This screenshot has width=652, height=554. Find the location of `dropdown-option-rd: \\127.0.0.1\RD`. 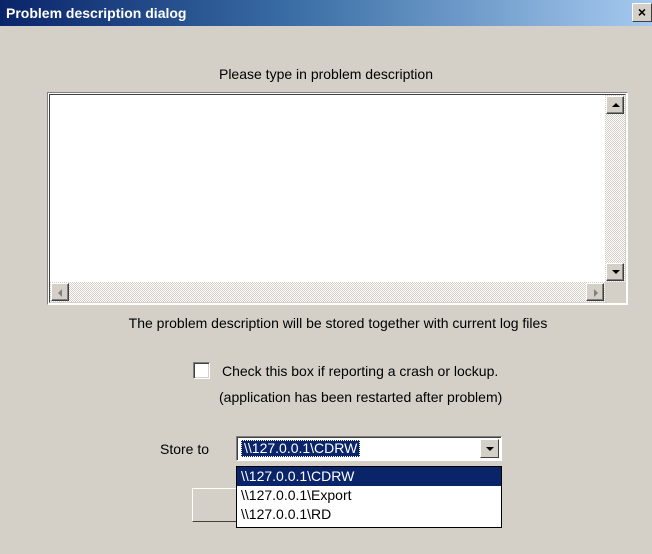

dropdown-option-rd: \\127.0.0.1\RD is located at coordinates (369, 514).